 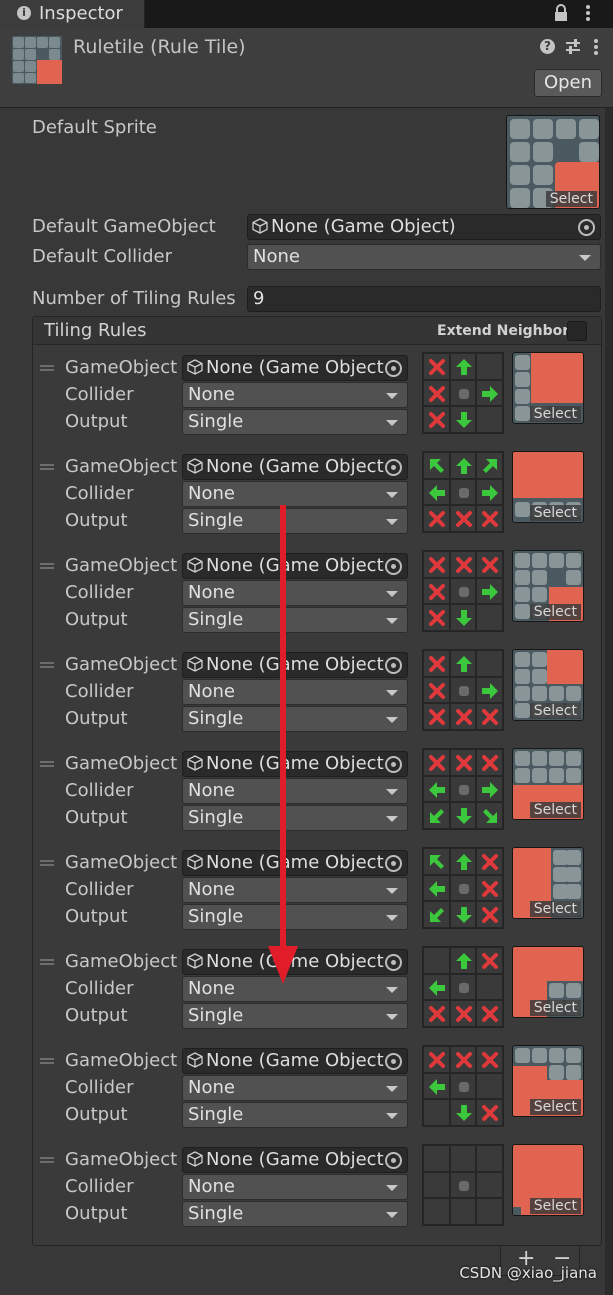 What do you see at coordinates (424, 299) in the screenshot?
I see `number-of-tiling-rules-input: 9` at bounding box center [424, 299].